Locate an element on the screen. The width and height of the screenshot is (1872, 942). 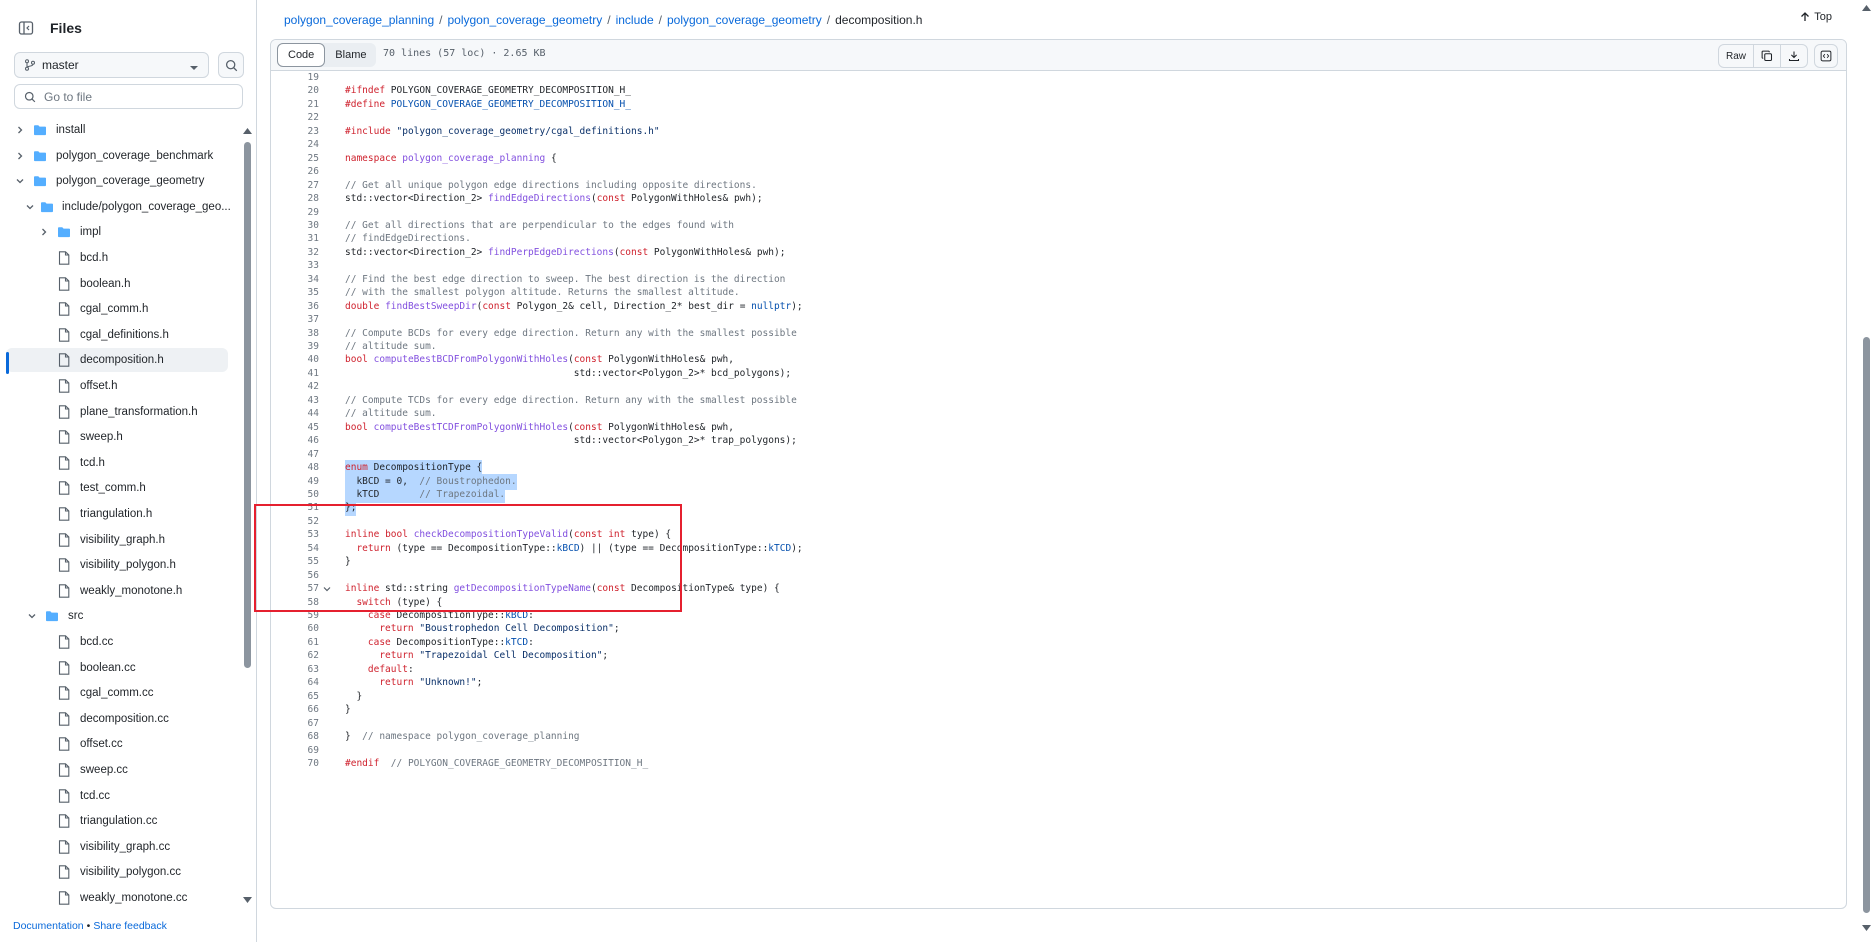
code-token: std::vector<Direction_2> is located at coordinates (416, 252).